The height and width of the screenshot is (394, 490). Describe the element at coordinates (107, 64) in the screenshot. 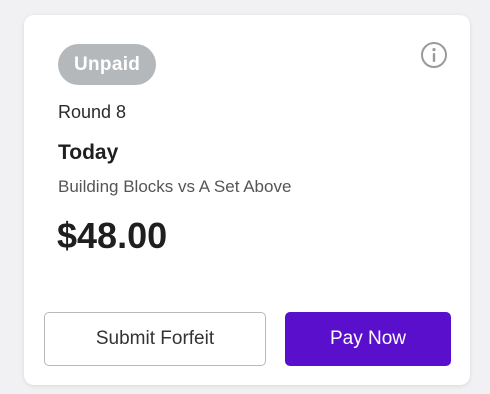

I see `status-badge: Unpaid` at that location.